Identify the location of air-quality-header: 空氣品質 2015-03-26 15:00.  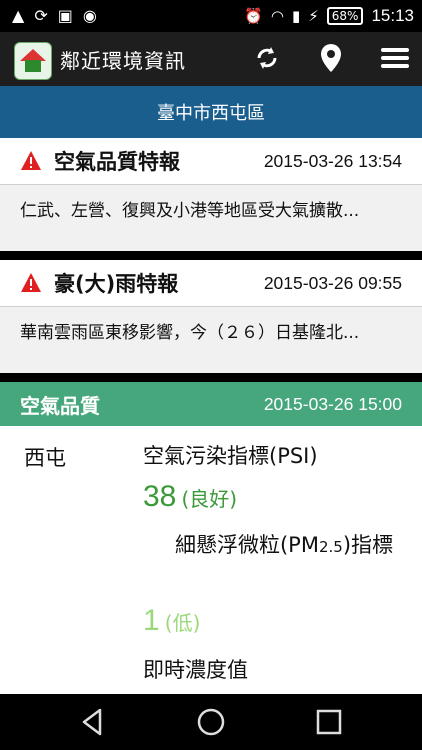
(211, 404).